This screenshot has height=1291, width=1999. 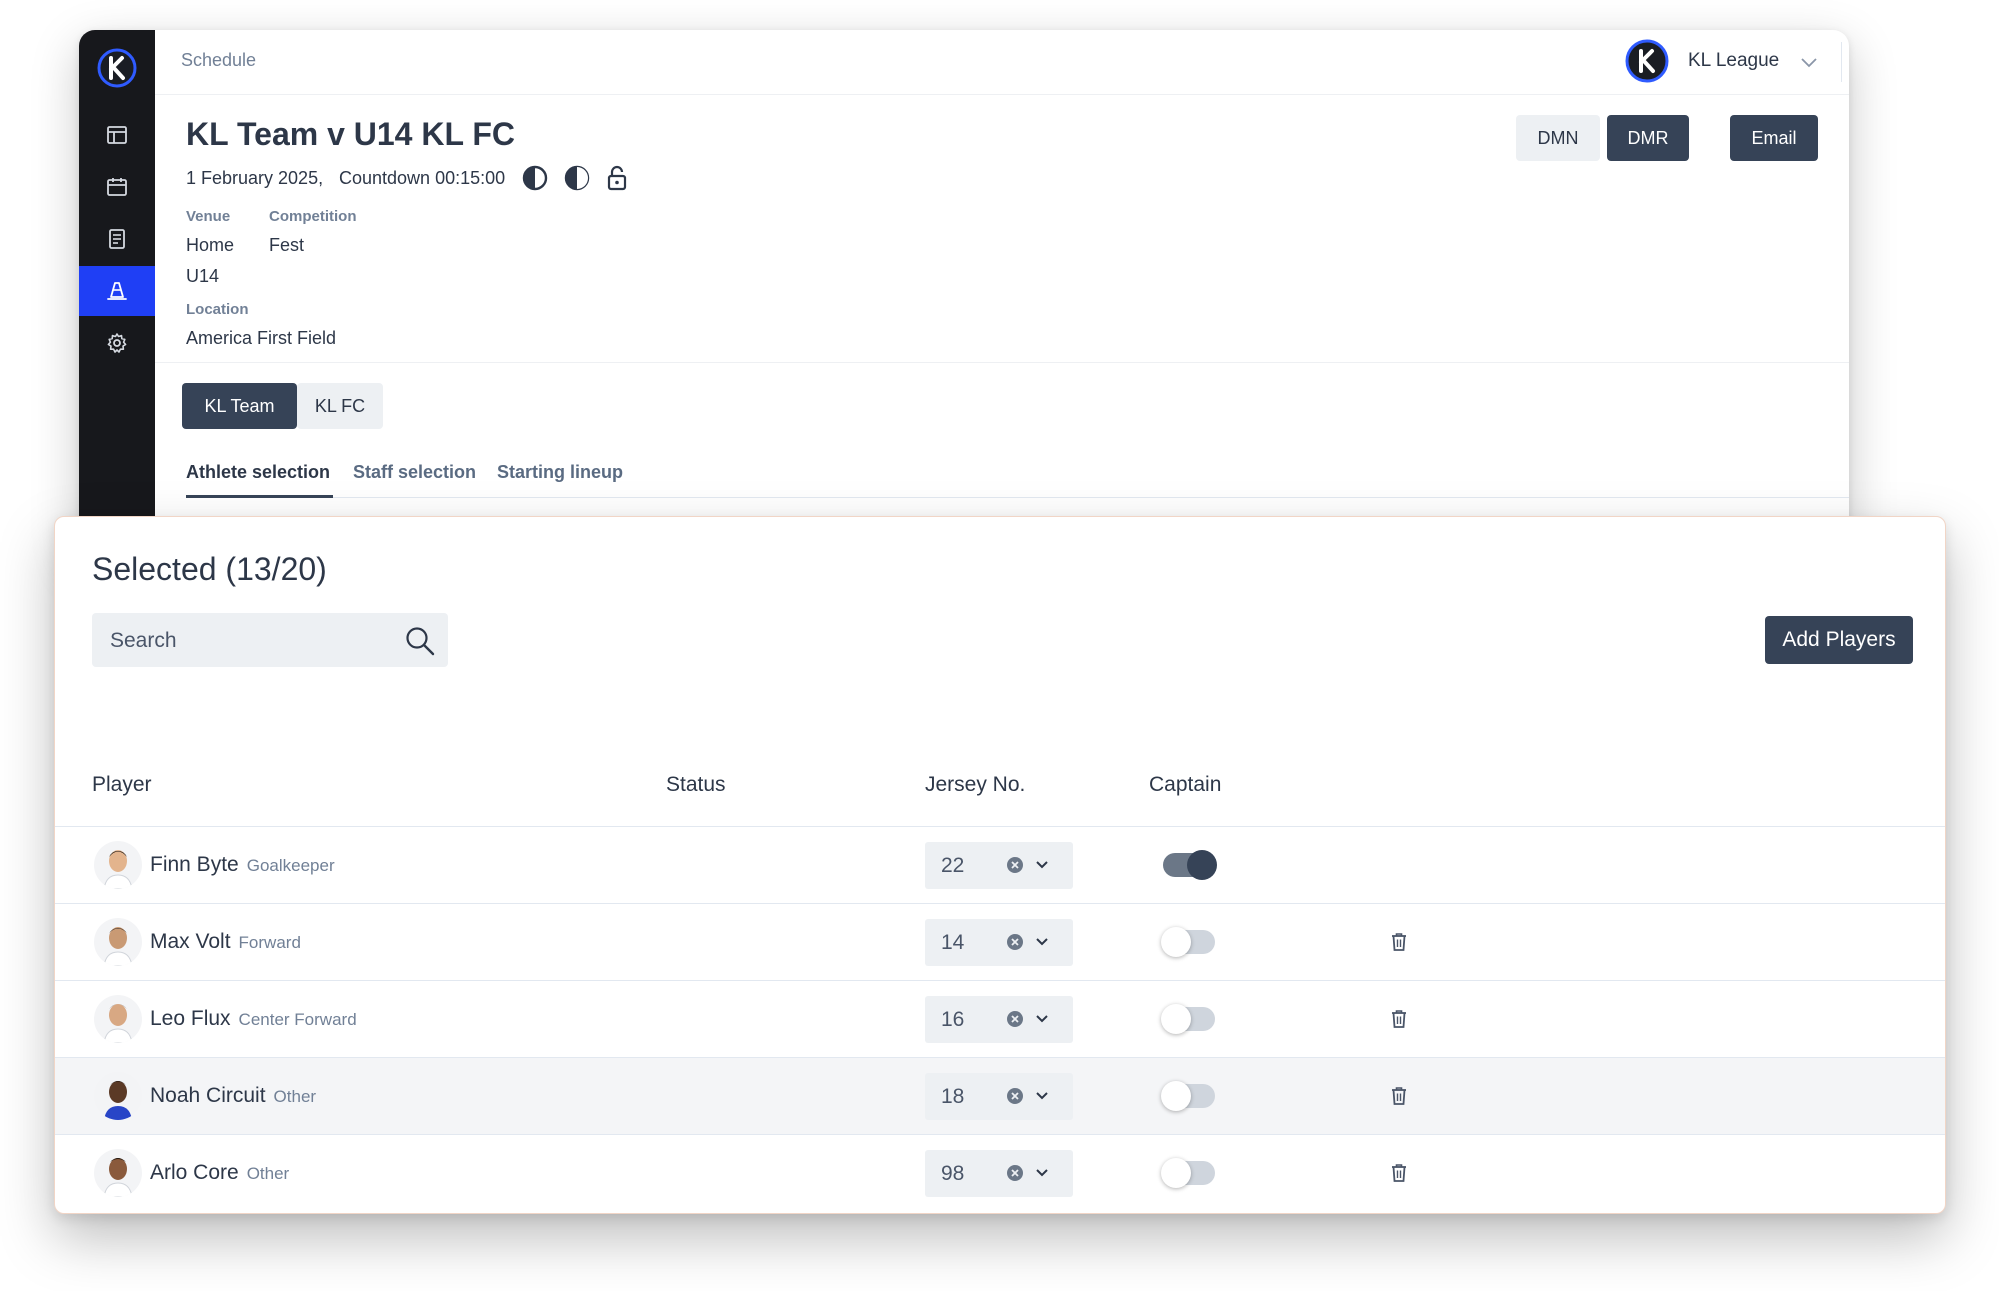 What do you see at coordinates (255, 178) in the screenshot?
I see `match-date: 1 February 2025,` at bounding box center [255, 178].